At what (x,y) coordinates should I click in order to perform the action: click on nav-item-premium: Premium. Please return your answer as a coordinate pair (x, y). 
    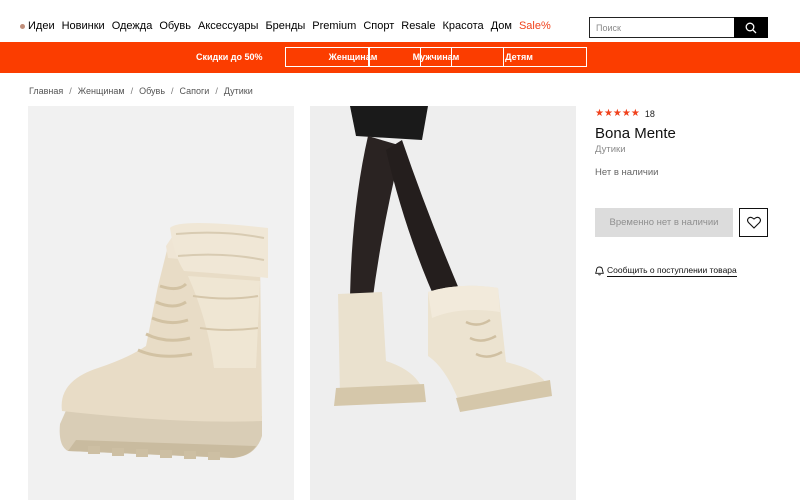
    Looking at the image, I should click on (334, 26).